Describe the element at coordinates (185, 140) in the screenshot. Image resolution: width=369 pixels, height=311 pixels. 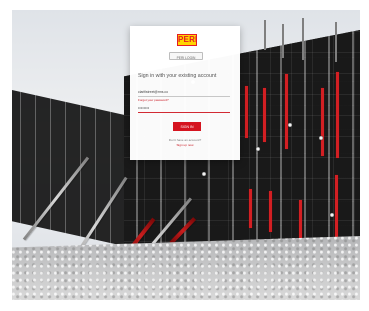
I see `no-account-text: Don't have an account?` at that location.